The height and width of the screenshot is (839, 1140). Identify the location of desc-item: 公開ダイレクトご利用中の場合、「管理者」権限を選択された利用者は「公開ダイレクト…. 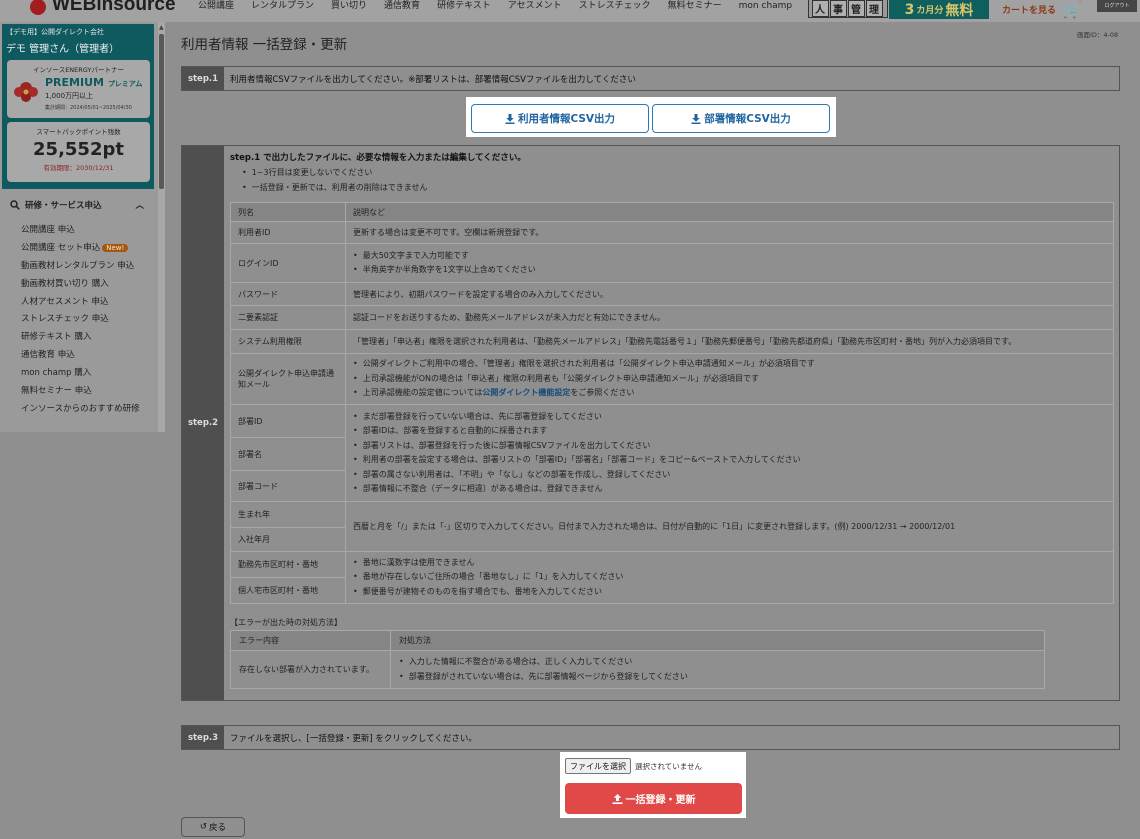
(729, 364).